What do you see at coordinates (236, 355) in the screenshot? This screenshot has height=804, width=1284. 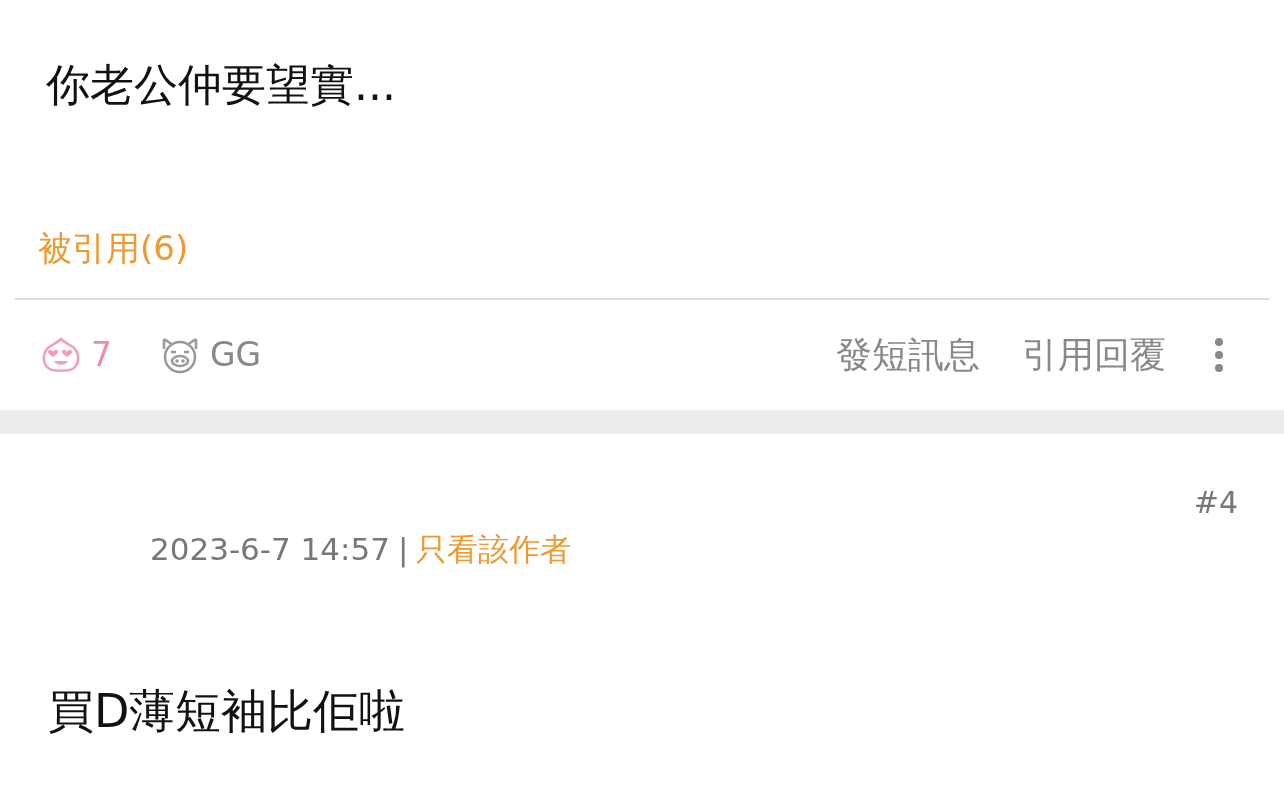 I see `dislike-count: GG` at bounding box center [236, 355].